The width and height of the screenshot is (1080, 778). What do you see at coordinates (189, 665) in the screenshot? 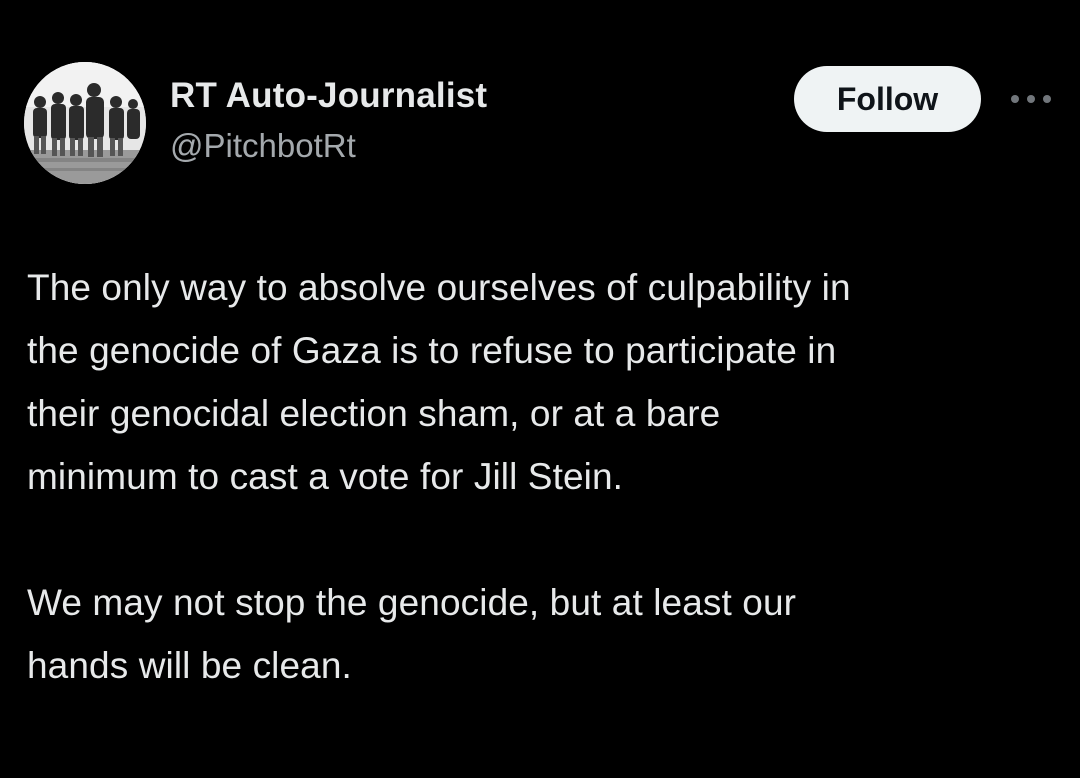
I see `tweet-body-line: hands will be clean.` at bounding box center [189, 665].